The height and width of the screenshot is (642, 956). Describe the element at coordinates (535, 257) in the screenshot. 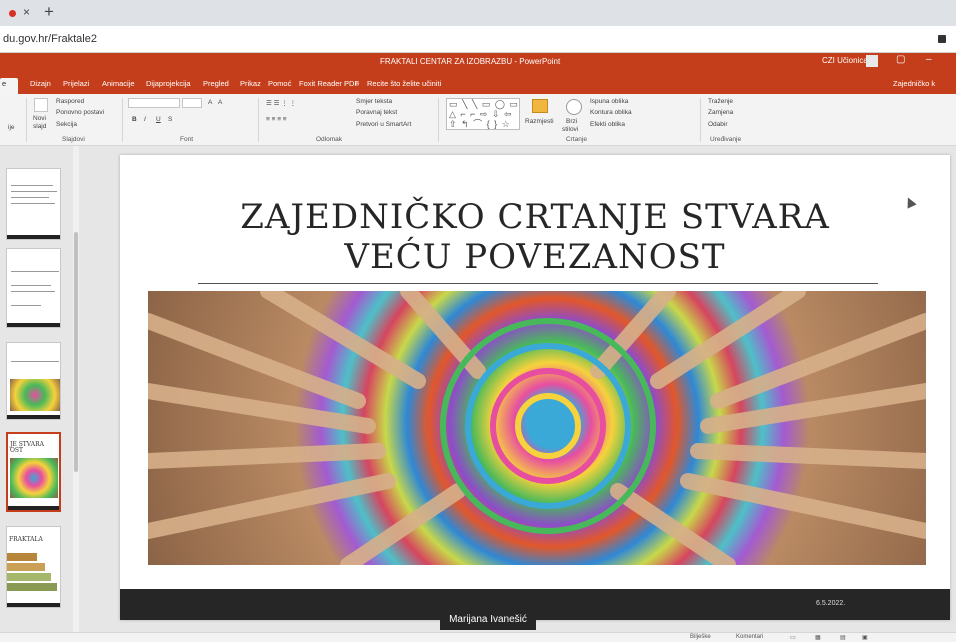

I see `slide-title-line2: VEĆU POVEZANOST` at that location.